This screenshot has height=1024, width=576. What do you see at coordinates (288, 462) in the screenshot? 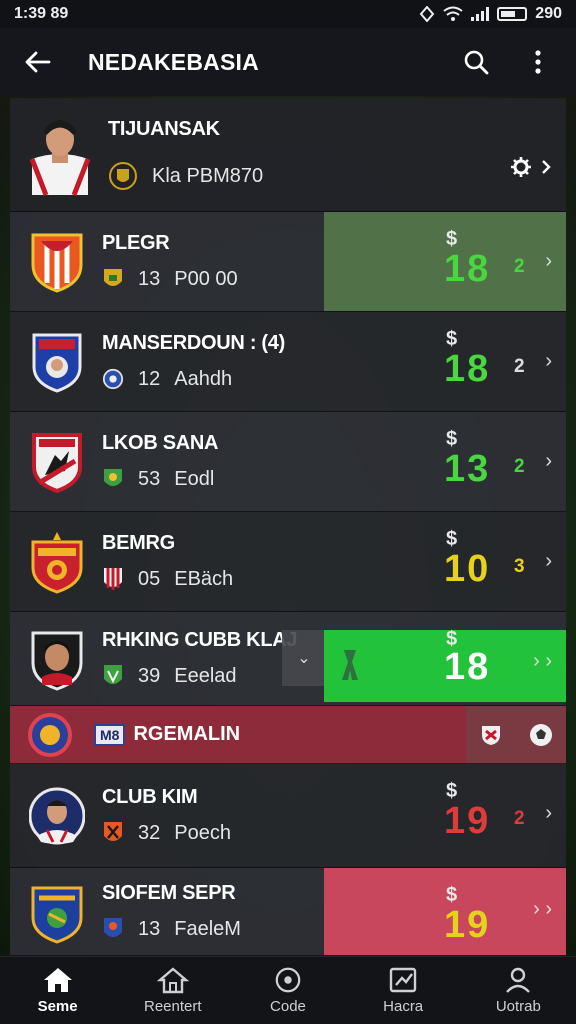
I see `club-row-lkob-sana: LKOB SANA 53 Eodl $ 13 2 ›` at bounding box center [288, 462].